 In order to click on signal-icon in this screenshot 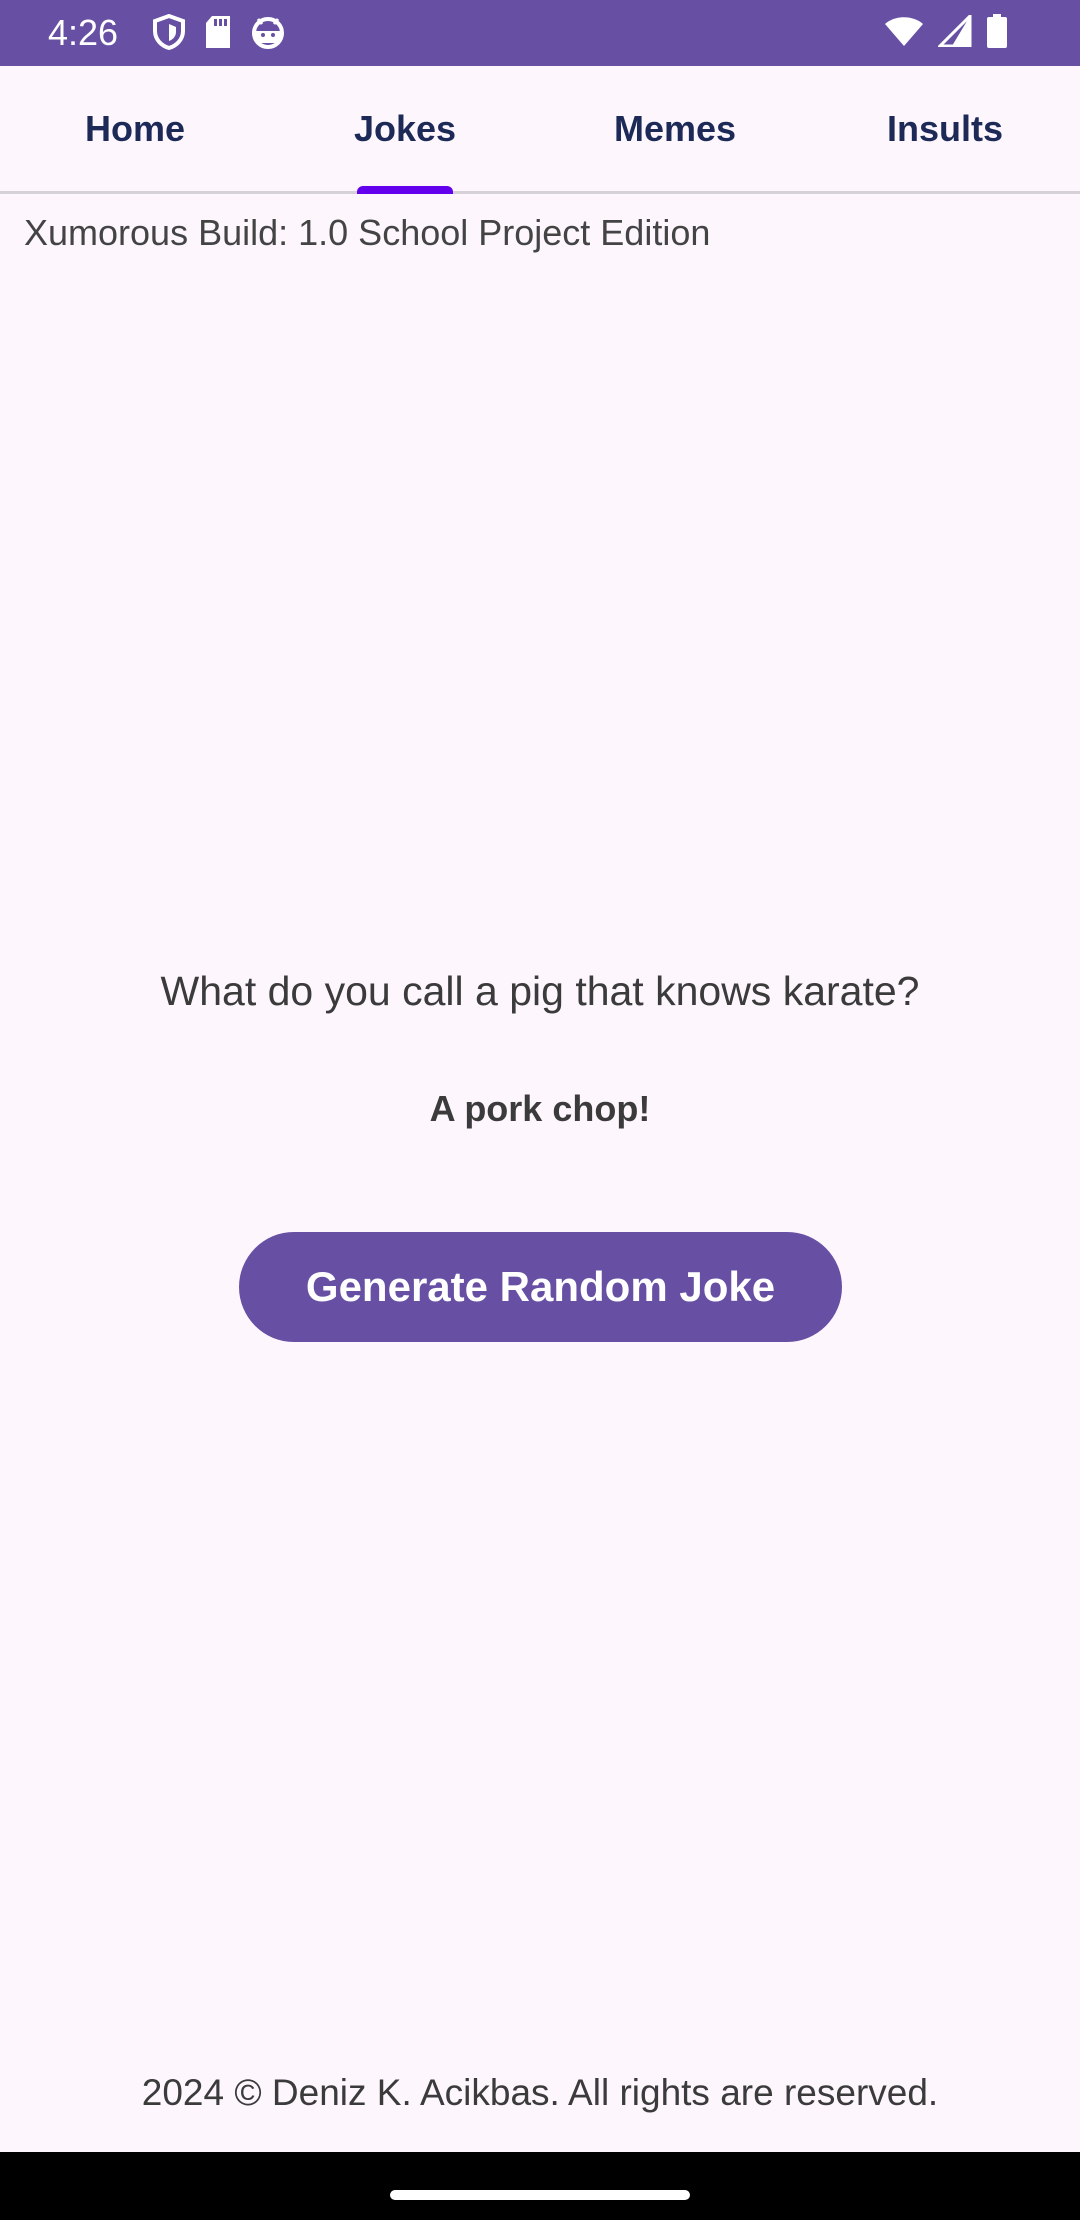, I will do `click(955, 31)`.